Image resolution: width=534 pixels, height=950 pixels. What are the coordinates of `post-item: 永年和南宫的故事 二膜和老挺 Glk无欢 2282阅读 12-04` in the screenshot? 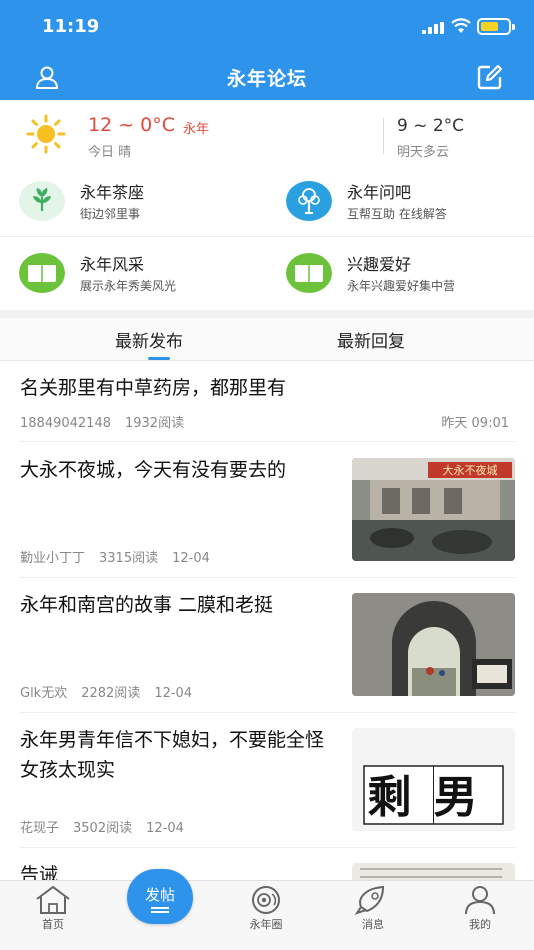 It's located at (267, 645).